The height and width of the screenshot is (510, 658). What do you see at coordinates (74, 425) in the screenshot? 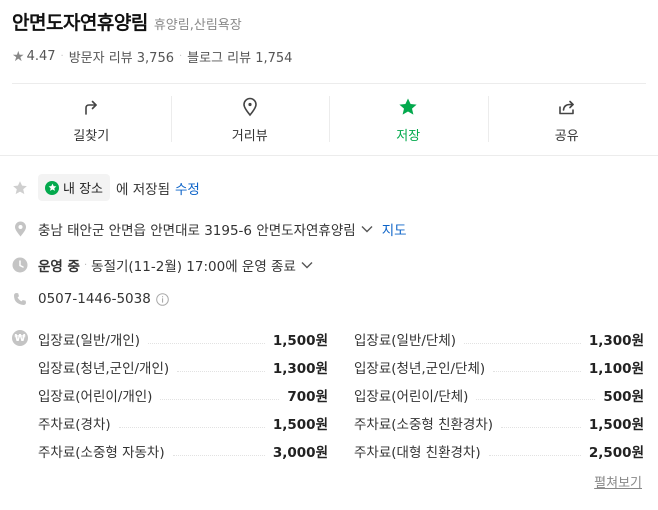
I see `fee-name: 주차료(경차)` at bounding box center [74, 425].